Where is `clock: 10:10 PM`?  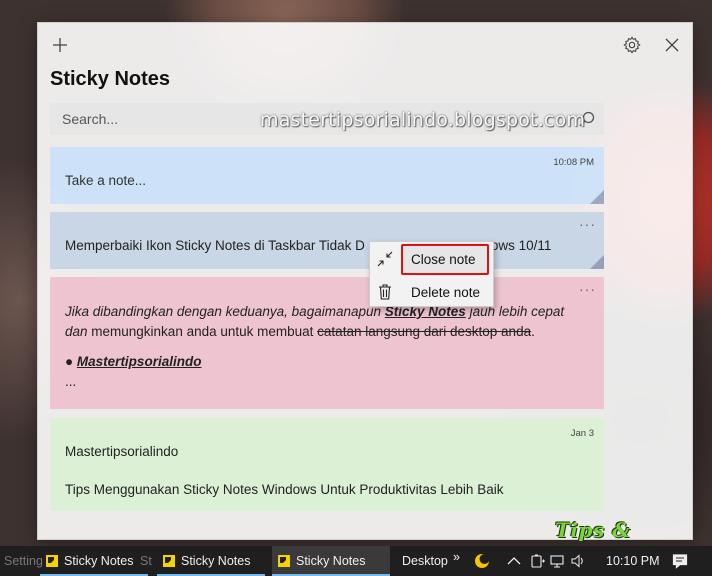
clock: 10:10 PM is located at coordinates (633, 561).